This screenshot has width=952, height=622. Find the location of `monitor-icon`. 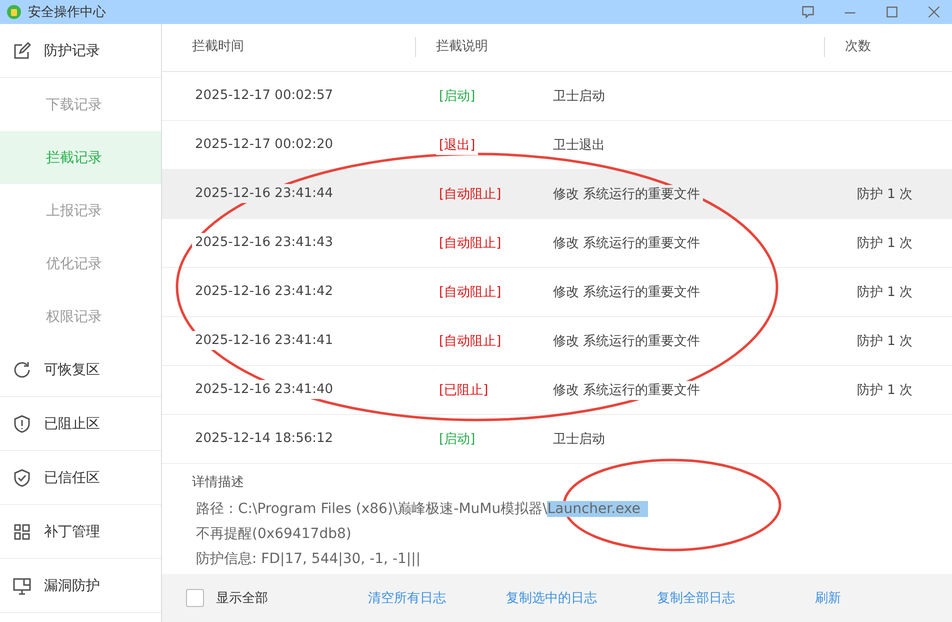

monitor-icon is located at coordinates (22, 586).